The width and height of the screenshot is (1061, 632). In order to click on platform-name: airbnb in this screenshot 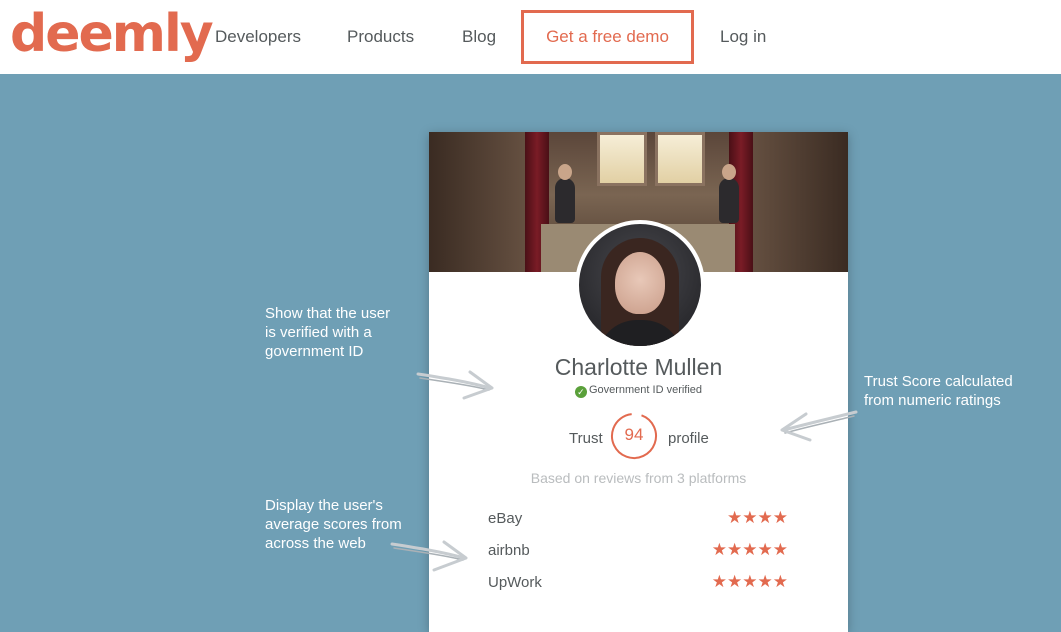, I will do `click(509, 550)`.